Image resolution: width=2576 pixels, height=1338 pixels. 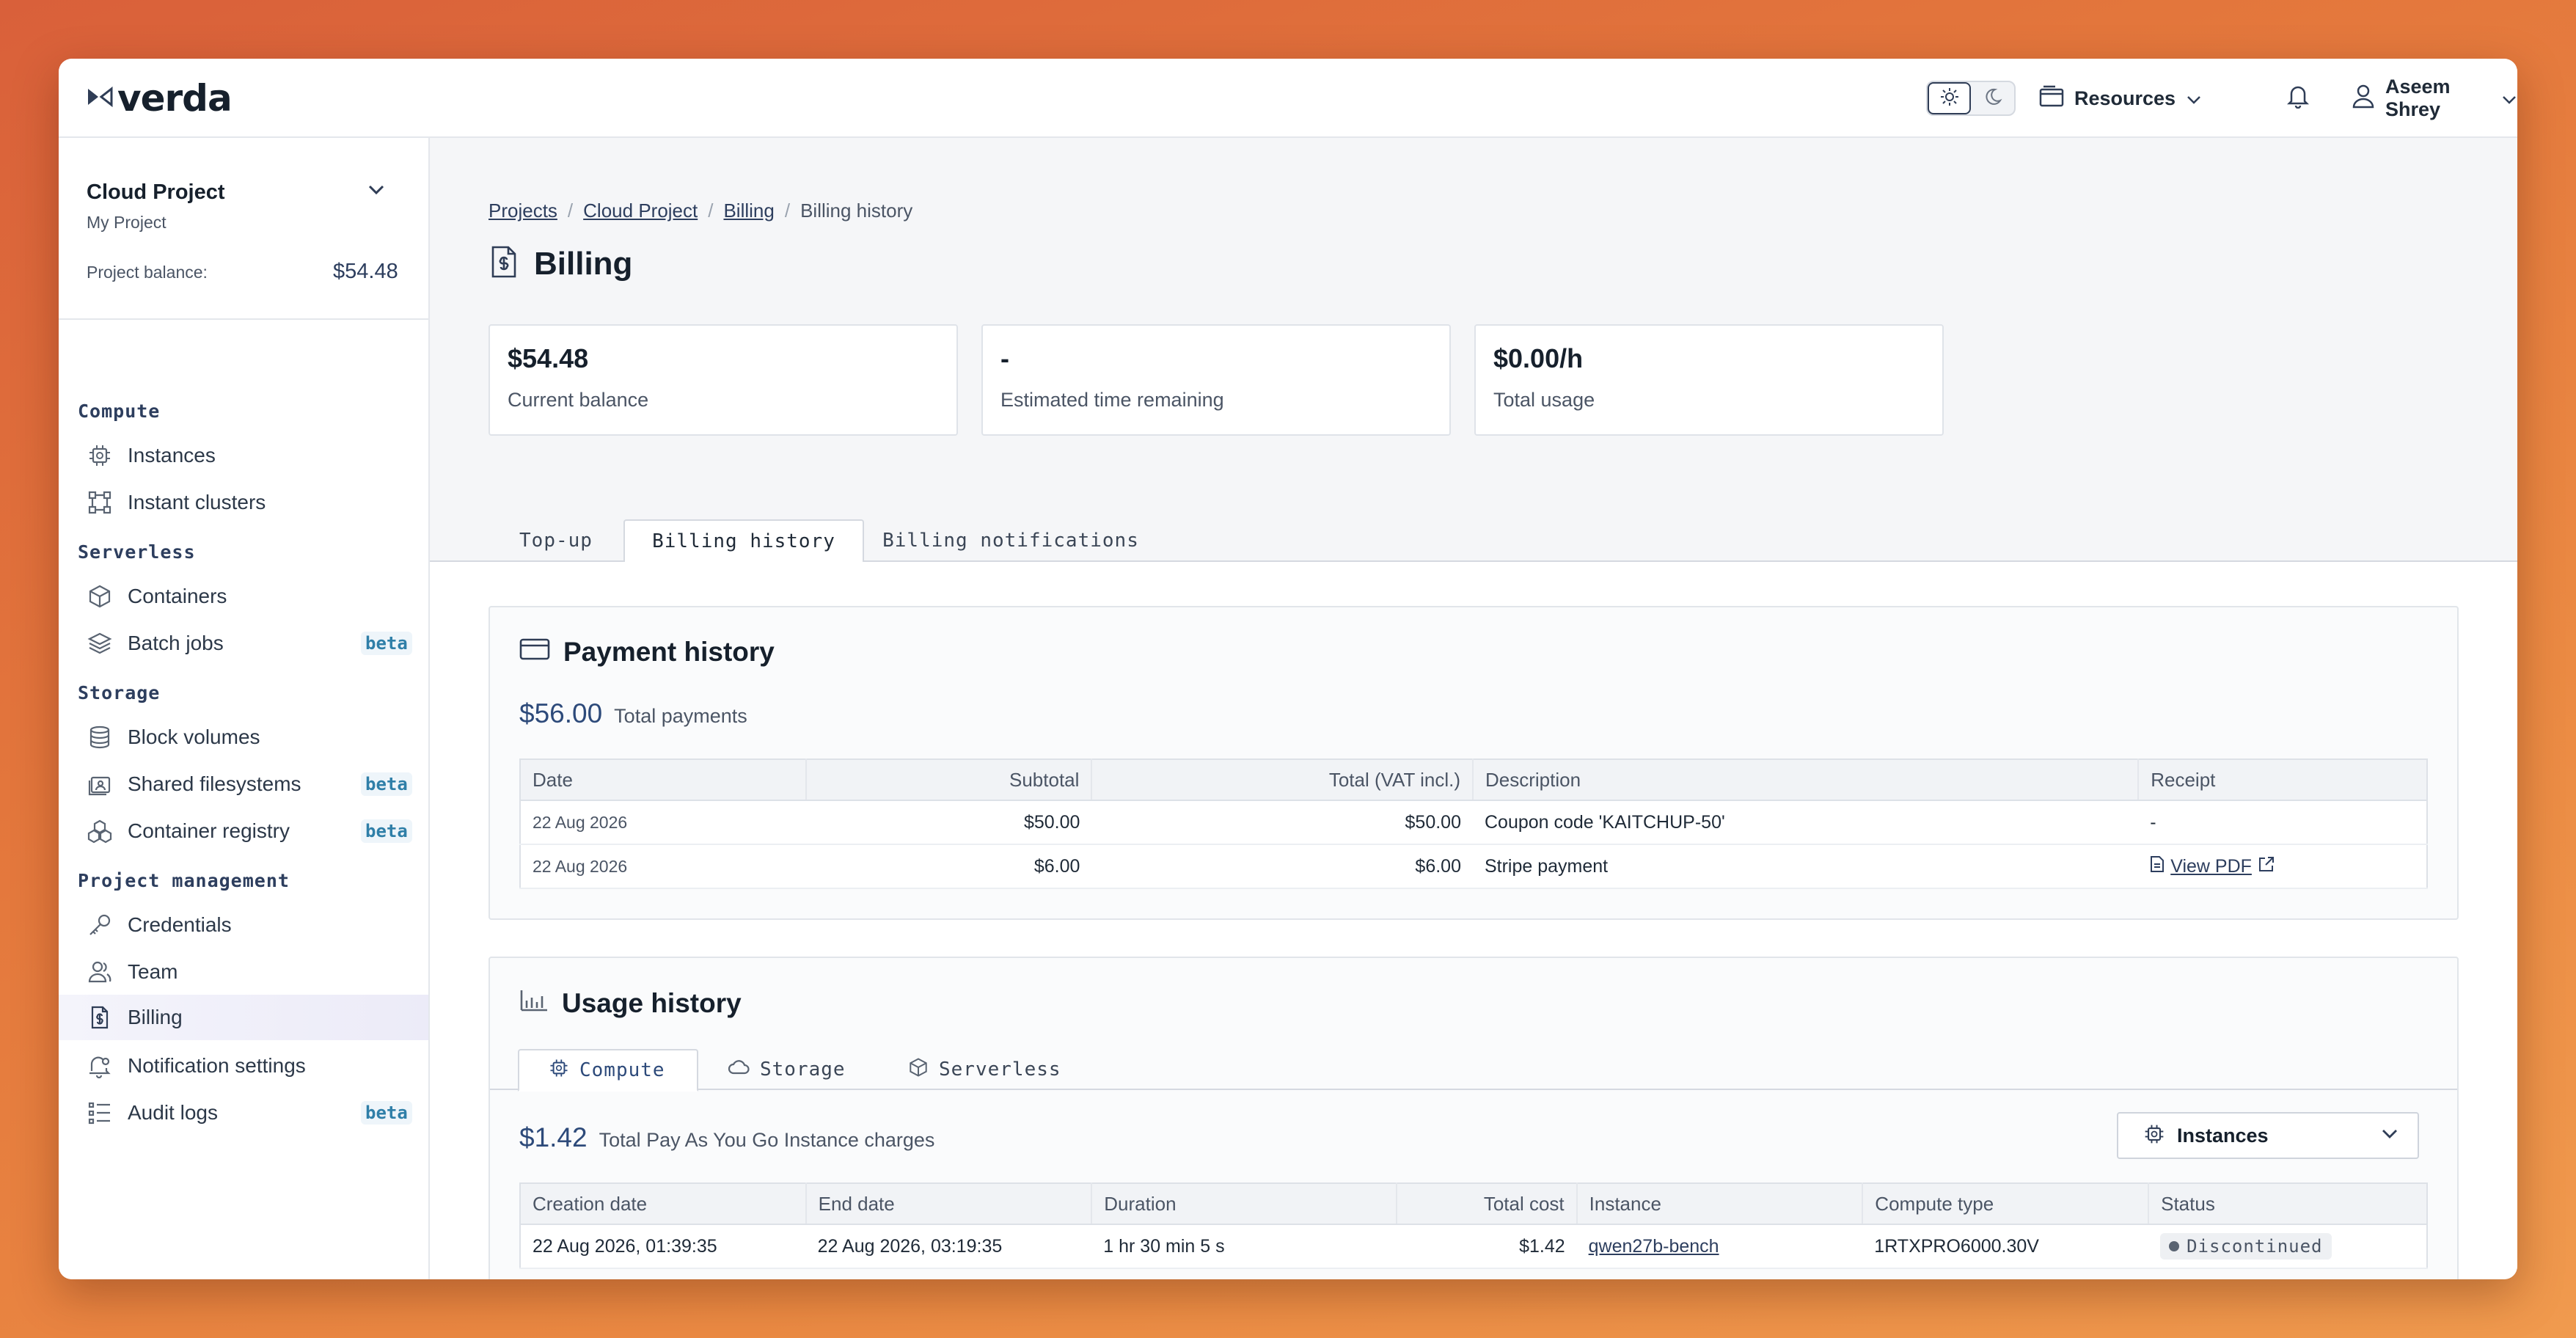 What do you see at coordinates (548, 358) in the screenshot?
I see `current-balance-value: $54.48` at bounding box center [548, 358].